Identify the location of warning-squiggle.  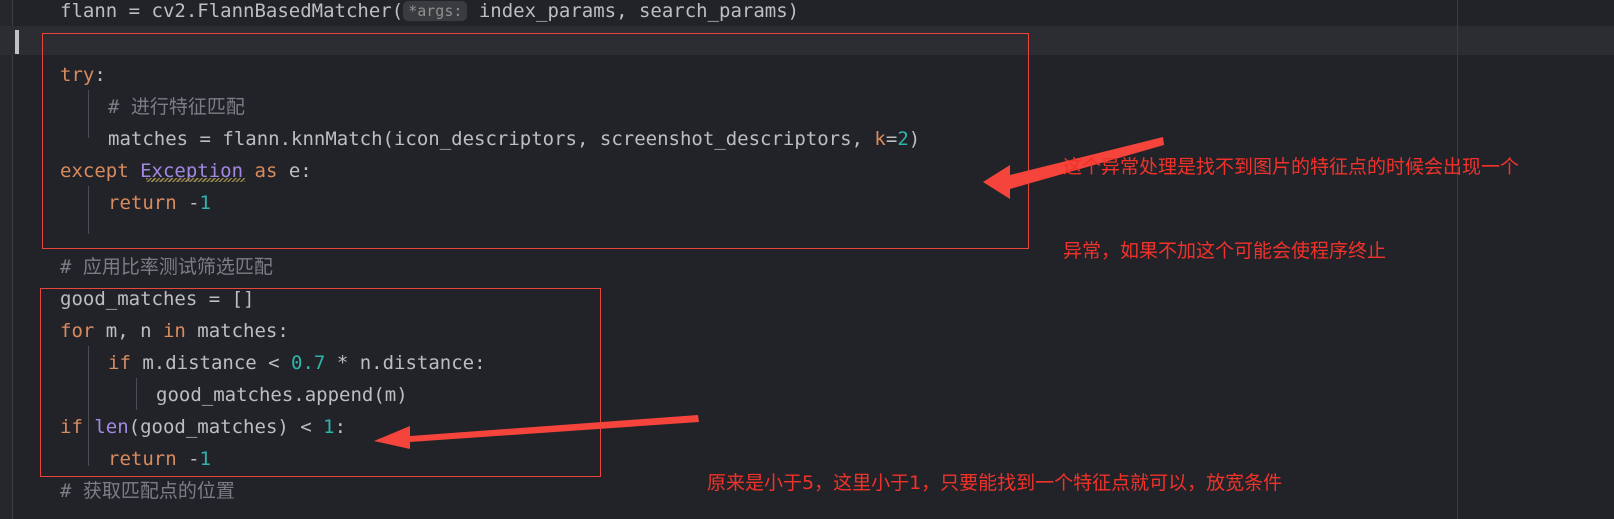
(195, 180).